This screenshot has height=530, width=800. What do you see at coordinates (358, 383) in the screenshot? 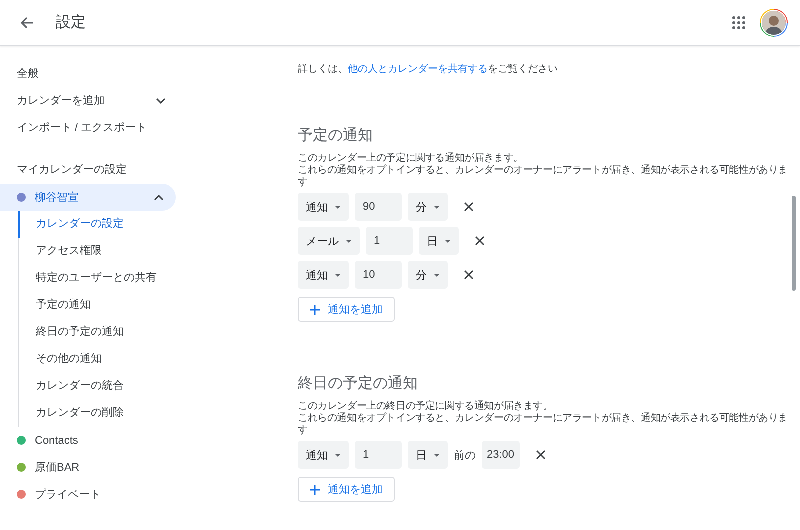
I see `section-title: 終日の予定の通知` at bounding box center [358, 383].